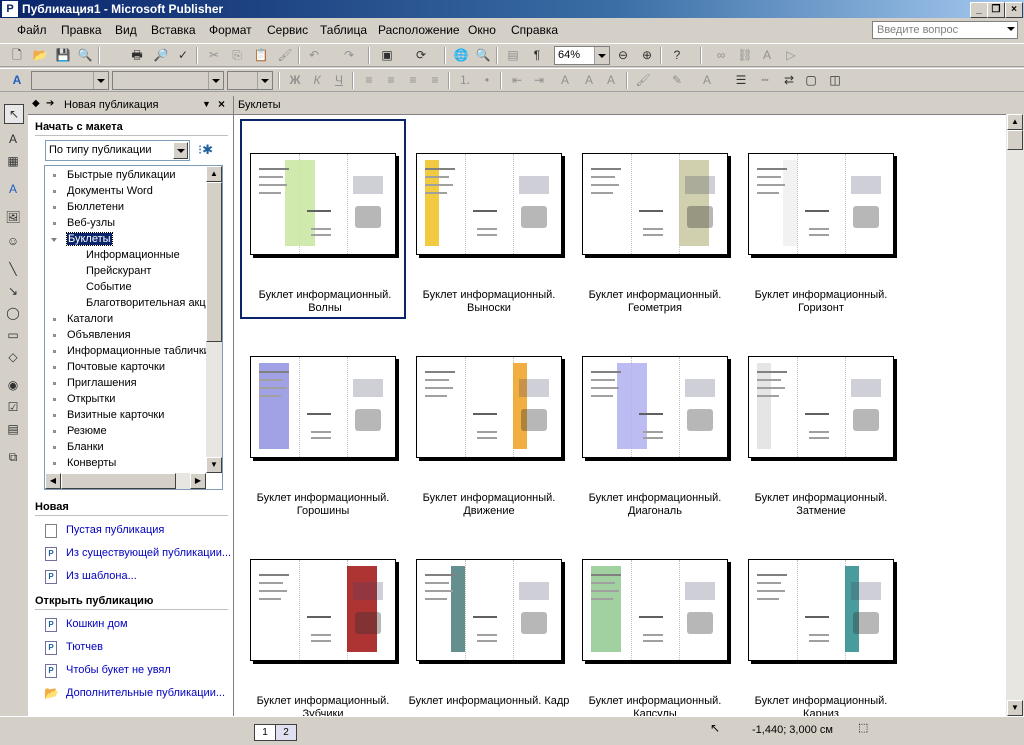 Image resolution: width=1024 pixels, height=745 pixels. What do you see at coordinates (118, 670) in the screenshot?
I see `recent-file-link: Чтобы букет не увял` at bounding box center [118, 670].